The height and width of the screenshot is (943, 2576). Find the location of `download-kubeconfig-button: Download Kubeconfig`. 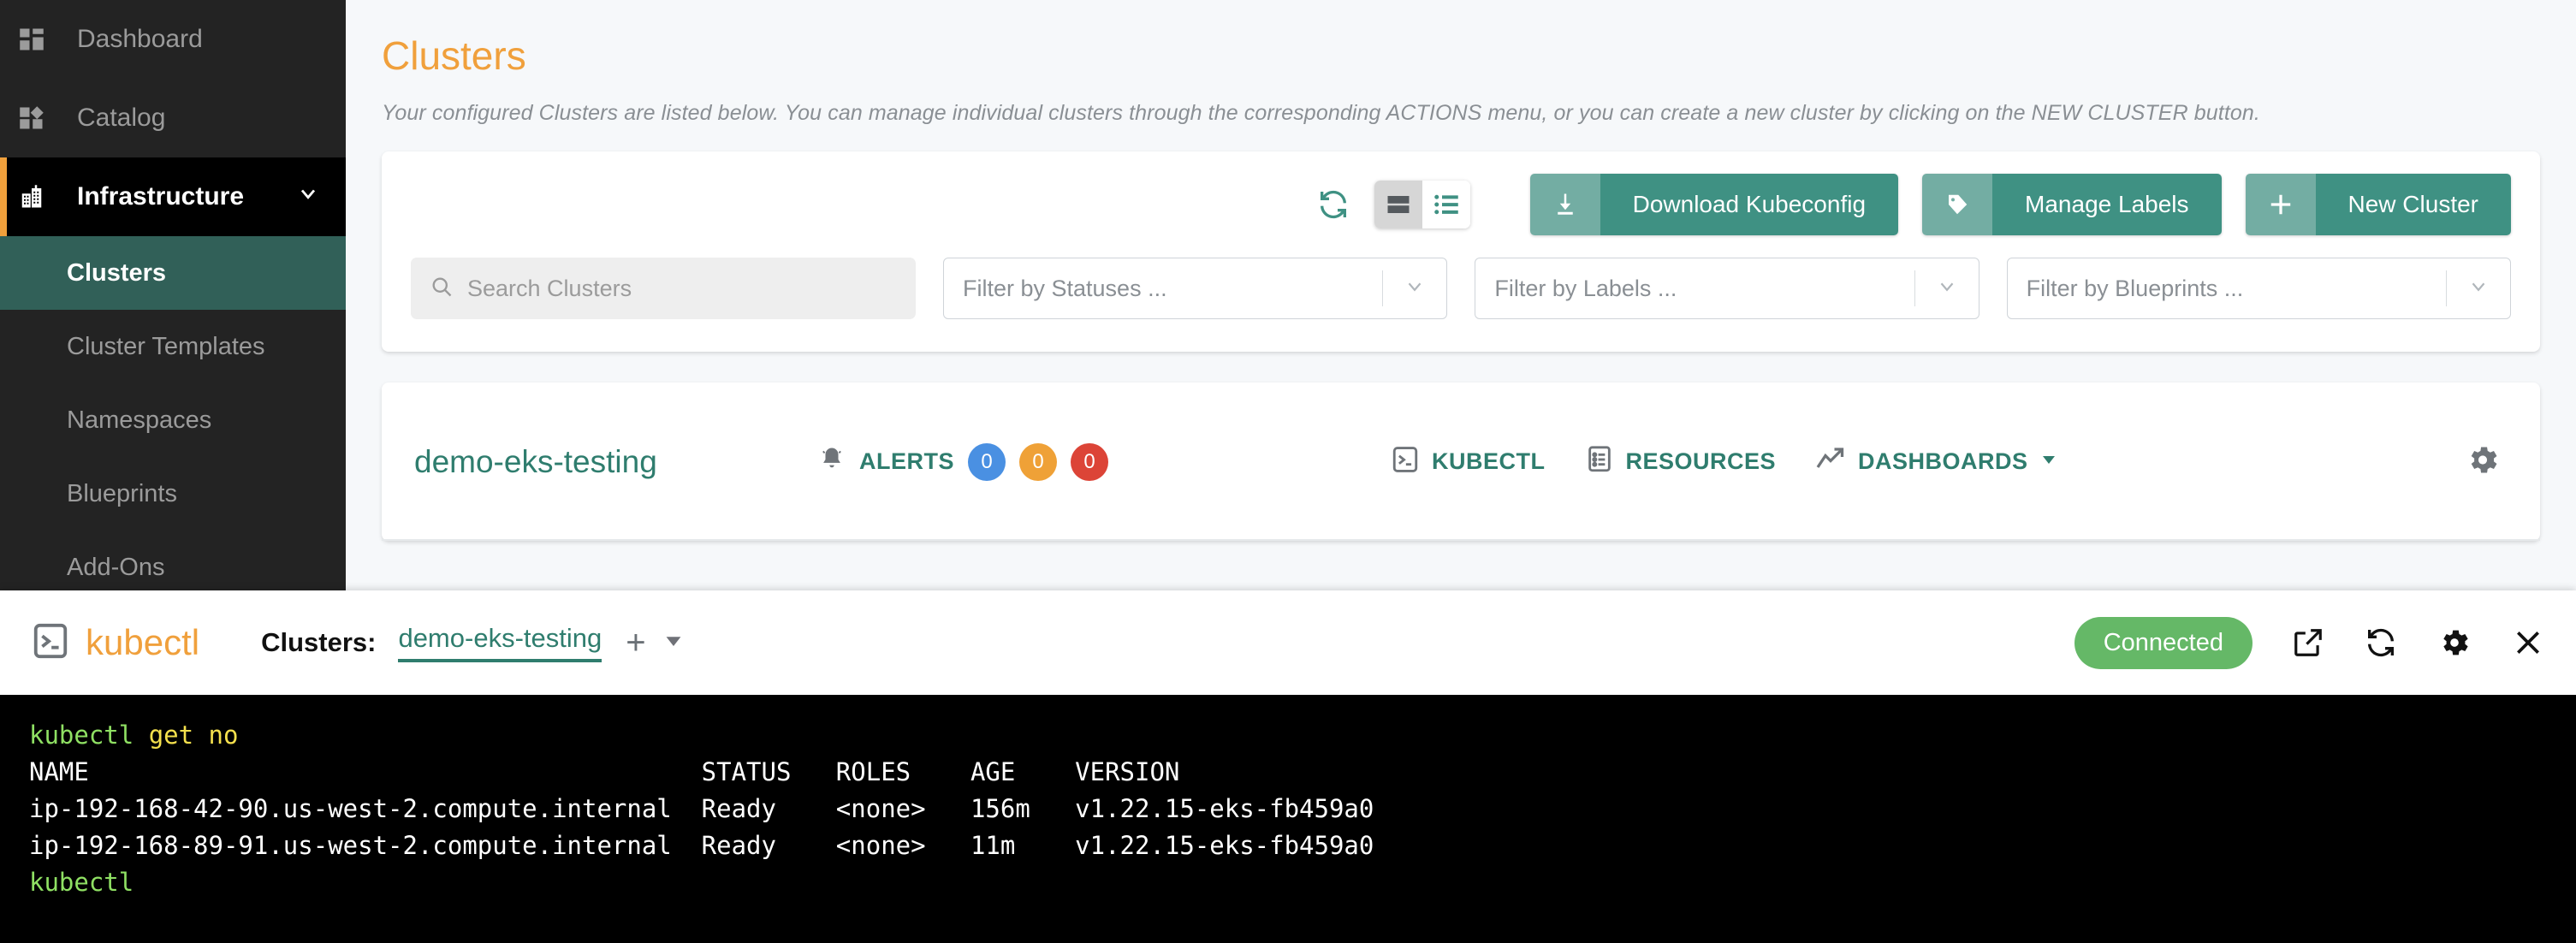

download-kubeconfig-button: Download Kubeconfig is located at coordinates (1714, 204).